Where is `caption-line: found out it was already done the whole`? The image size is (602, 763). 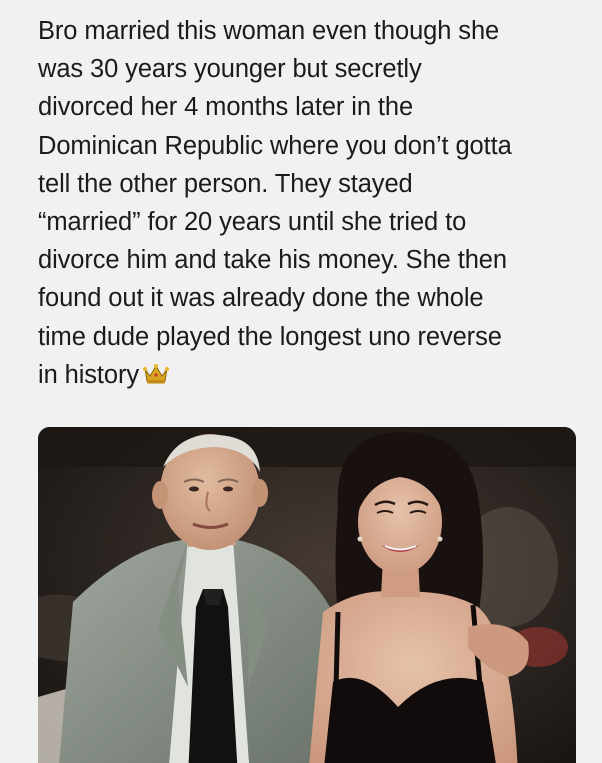 caption-line: found out it was already done the whole is located at coordinates (261, 298).